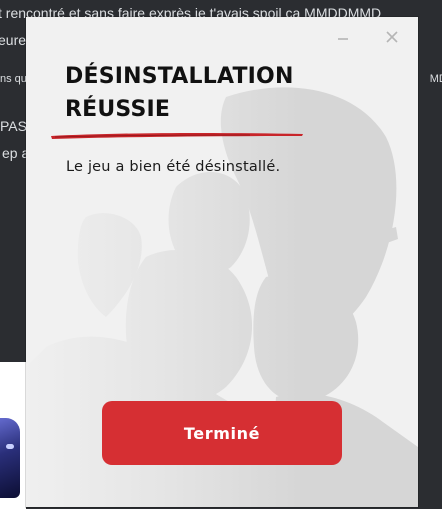 This screenshot has width=442, height=509. Describe the element at coordinates (179, 93) in the screenshot. I see `dialog-title: DÉSINSTALLATION RÉUSSIE` at that location.